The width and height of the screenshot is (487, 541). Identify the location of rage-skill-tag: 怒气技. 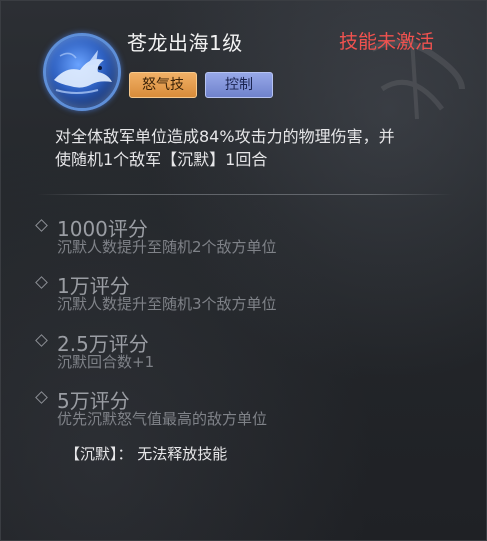
(163, 85).